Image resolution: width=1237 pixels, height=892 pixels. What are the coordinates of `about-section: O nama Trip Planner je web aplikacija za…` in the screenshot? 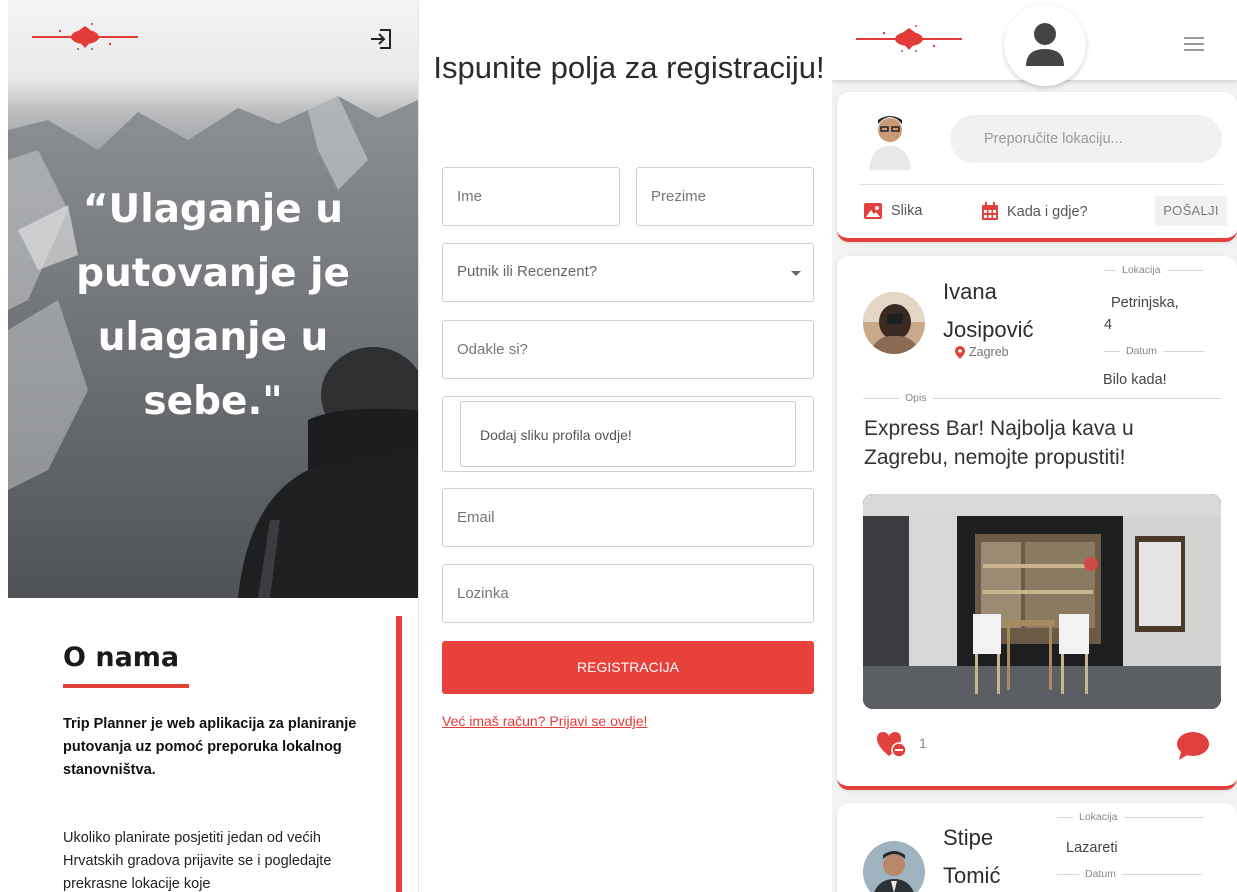 It's located at (213, 745).